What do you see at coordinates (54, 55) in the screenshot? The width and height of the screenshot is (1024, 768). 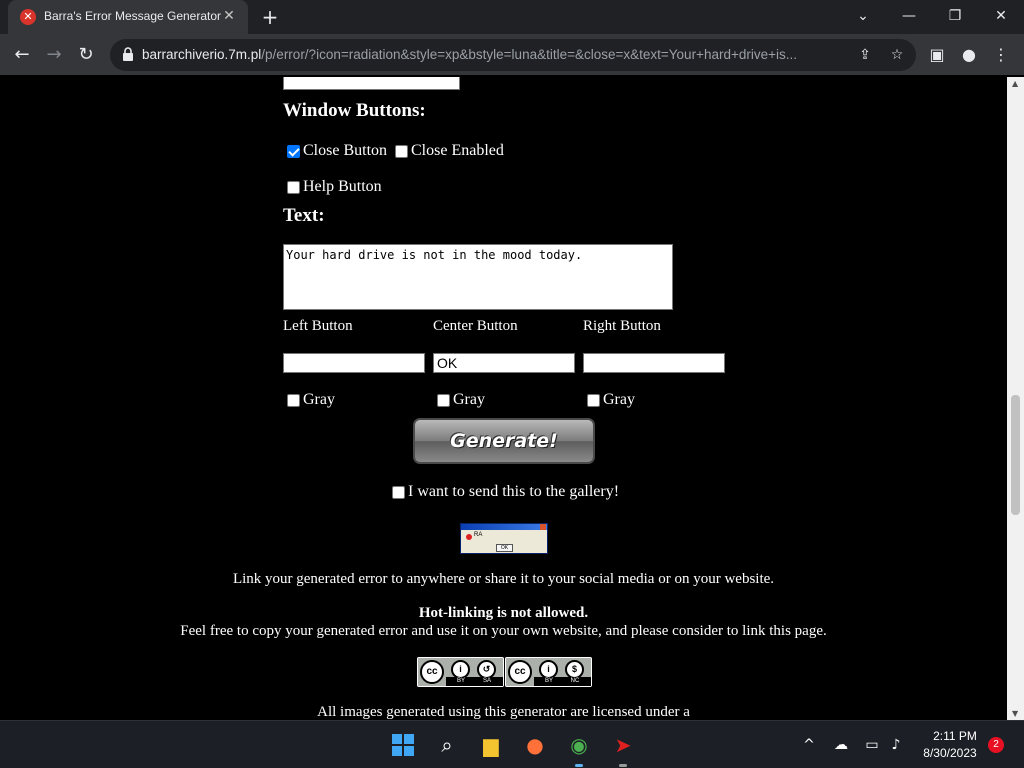 I see `forward-arrow-icon: →` at bounding box center [54, 55].